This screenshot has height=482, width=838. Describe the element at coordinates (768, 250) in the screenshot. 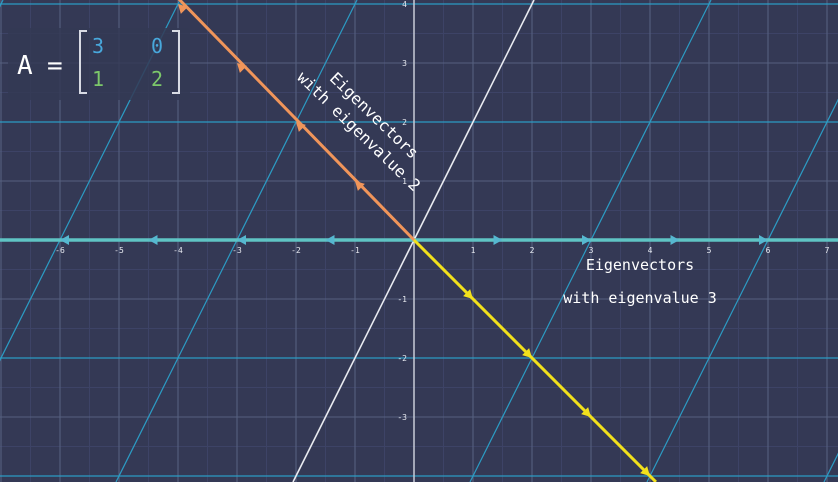

I see `x-tick-label: 6` at that location.